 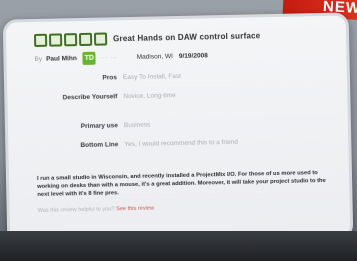 What do you see at coordinates (108, 58) in the screenshot?
I see `reviewer-meta: ···· ···` at bounding box center [108, 58].